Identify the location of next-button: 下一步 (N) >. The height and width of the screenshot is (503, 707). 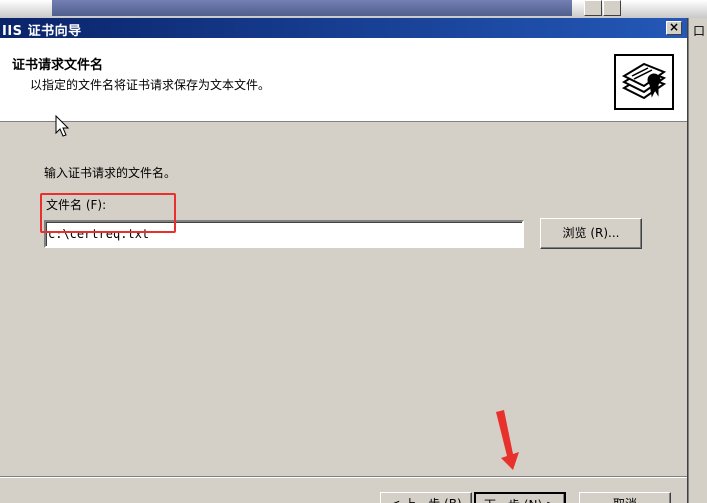
(520, 497).